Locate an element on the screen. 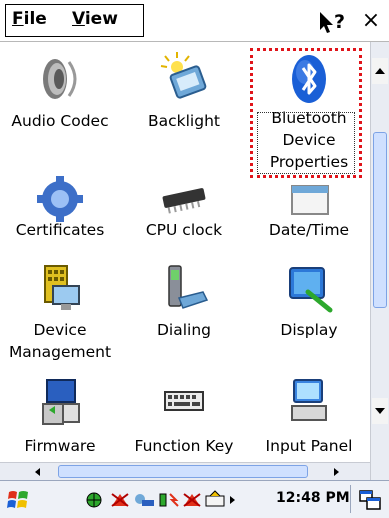 The height and width of the screenshot is (518, 389). menu-bar: File View ? × is located at coordinates (194, 21).